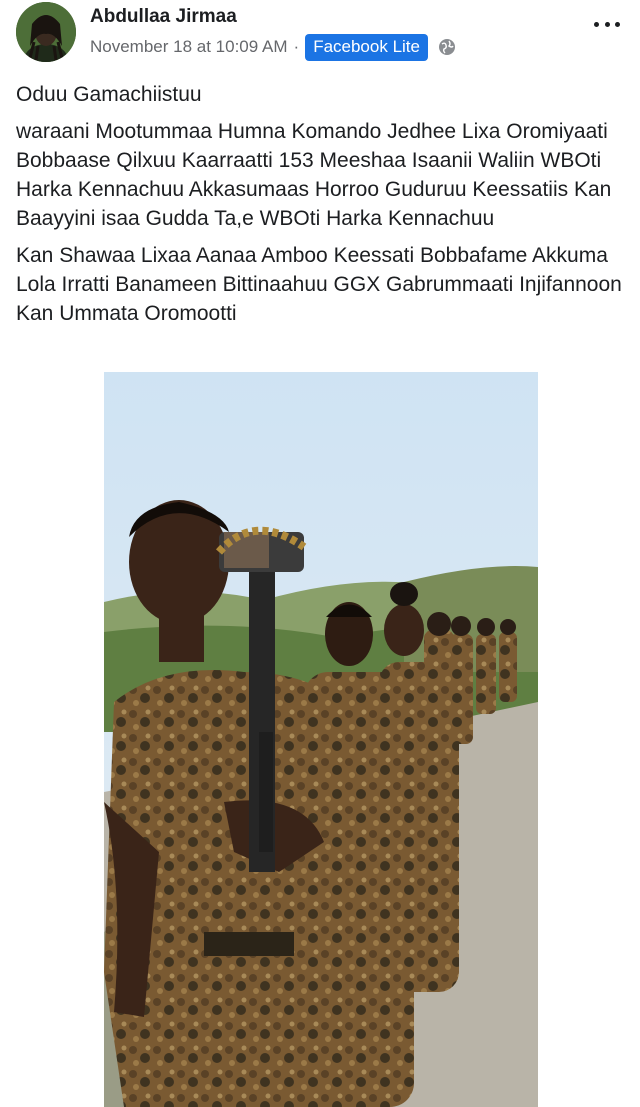 The height and width of the screenshot is (1107, 640). I want to click on avatar, so click(46, 32).